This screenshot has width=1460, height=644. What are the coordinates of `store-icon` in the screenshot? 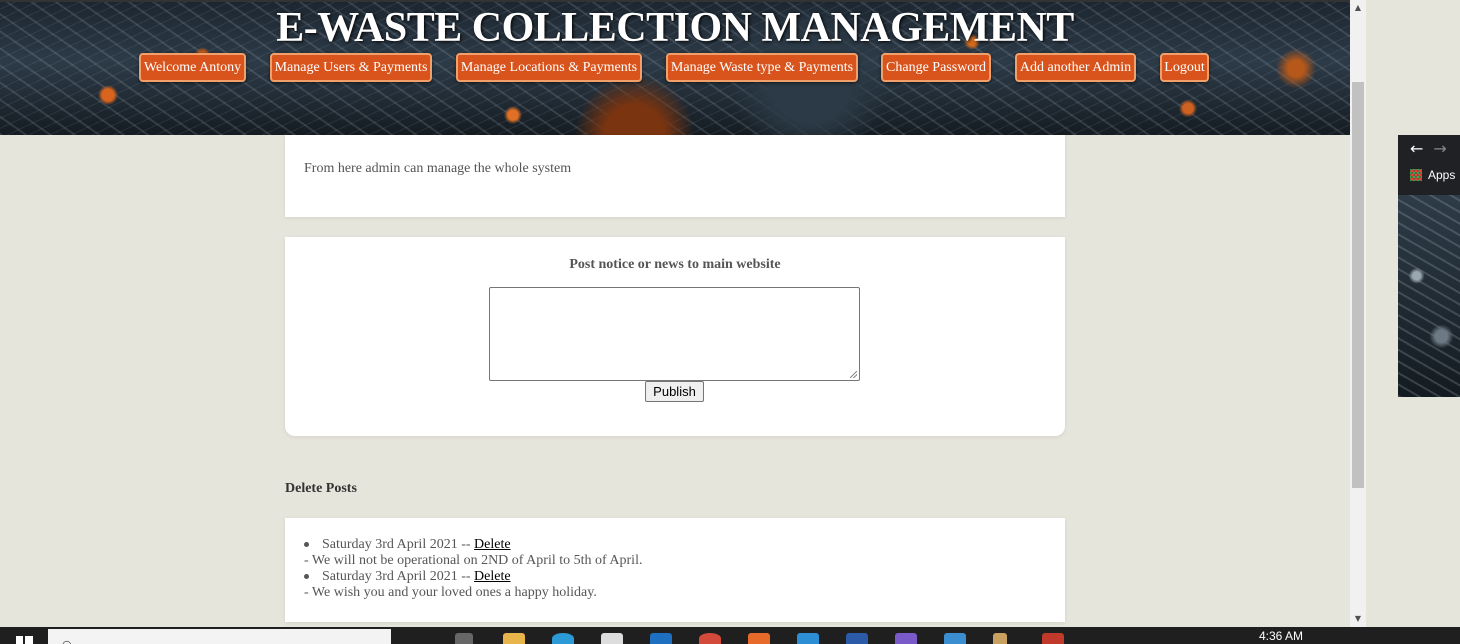 It's located at (612, 638).